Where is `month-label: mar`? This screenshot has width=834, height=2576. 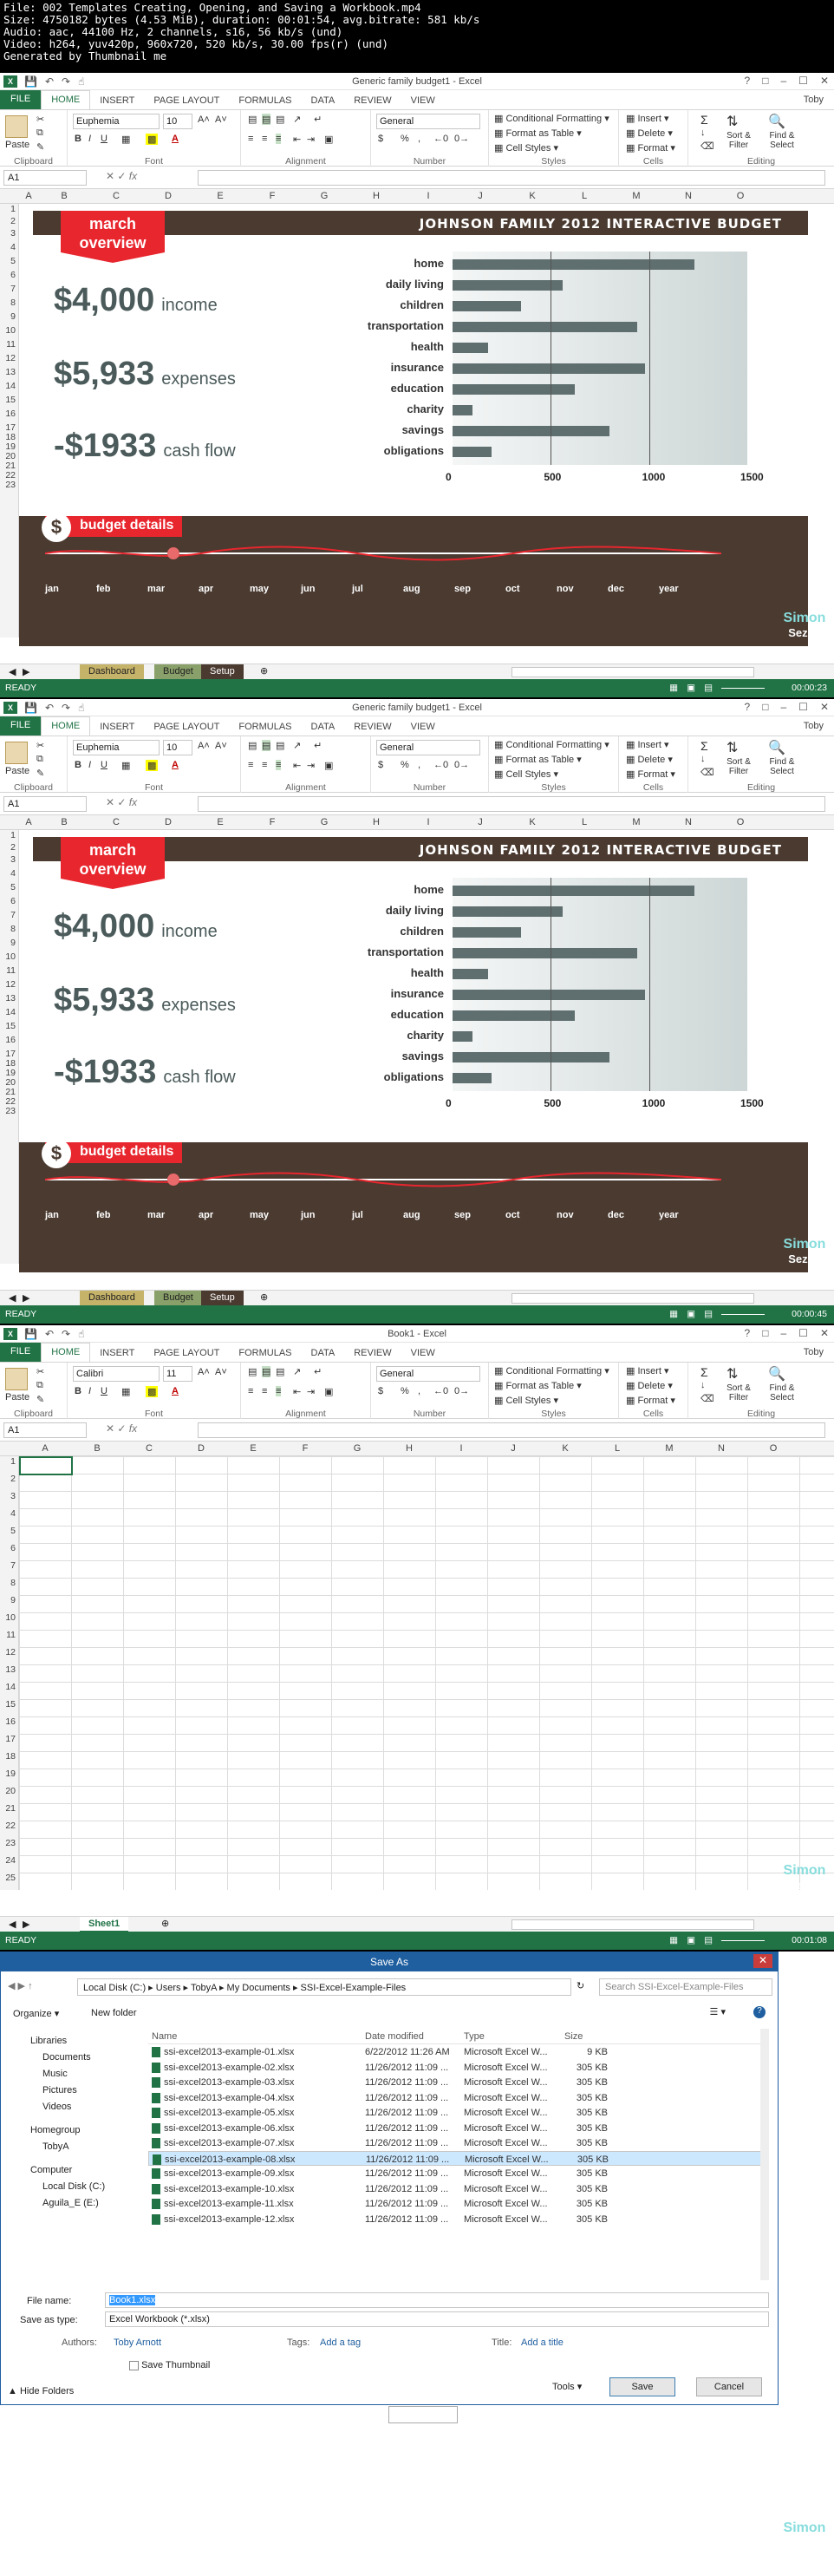 month-label: mar is located at coordinates (156, 1215).